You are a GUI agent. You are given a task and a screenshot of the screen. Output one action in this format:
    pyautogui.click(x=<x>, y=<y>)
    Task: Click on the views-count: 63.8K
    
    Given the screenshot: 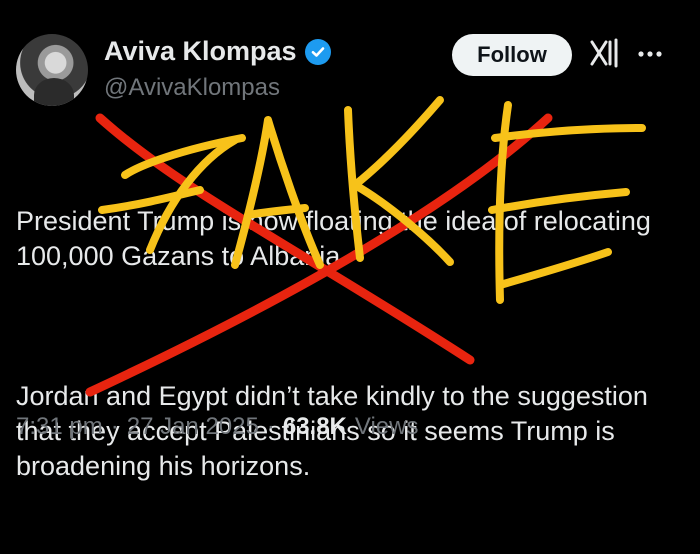 What is the action you would take?
    pyautogui.click(x=314, y=426)
    